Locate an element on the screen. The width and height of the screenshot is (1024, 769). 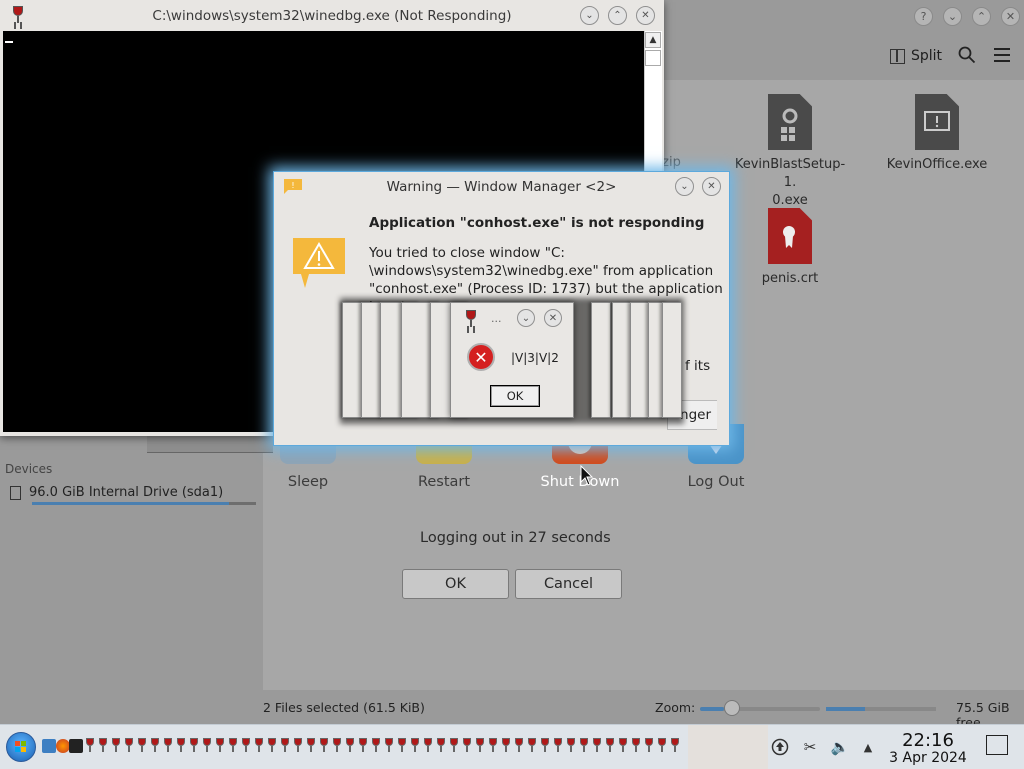
error-icon: ✕ is located at coordinates (481, 357).